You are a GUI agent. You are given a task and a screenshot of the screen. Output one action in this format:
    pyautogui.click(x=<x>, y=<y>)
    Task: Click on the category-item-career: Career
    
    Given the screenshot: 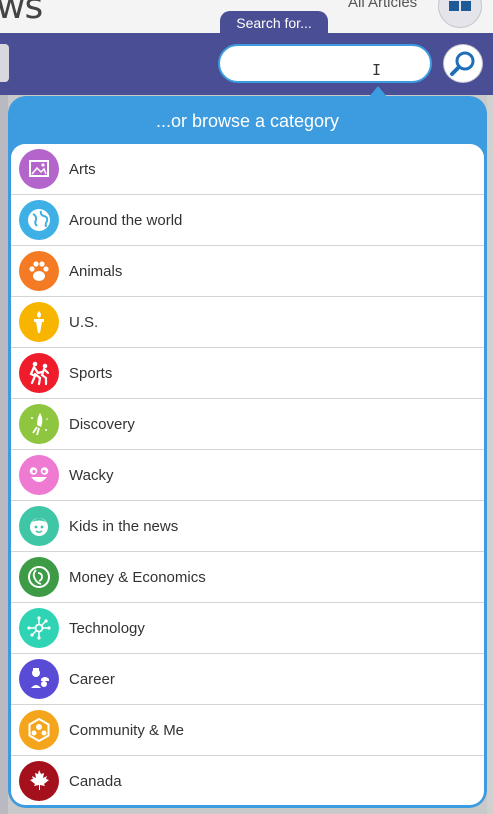 What is the action you would take?
    pyautogui.click(x=247, y=679)
    